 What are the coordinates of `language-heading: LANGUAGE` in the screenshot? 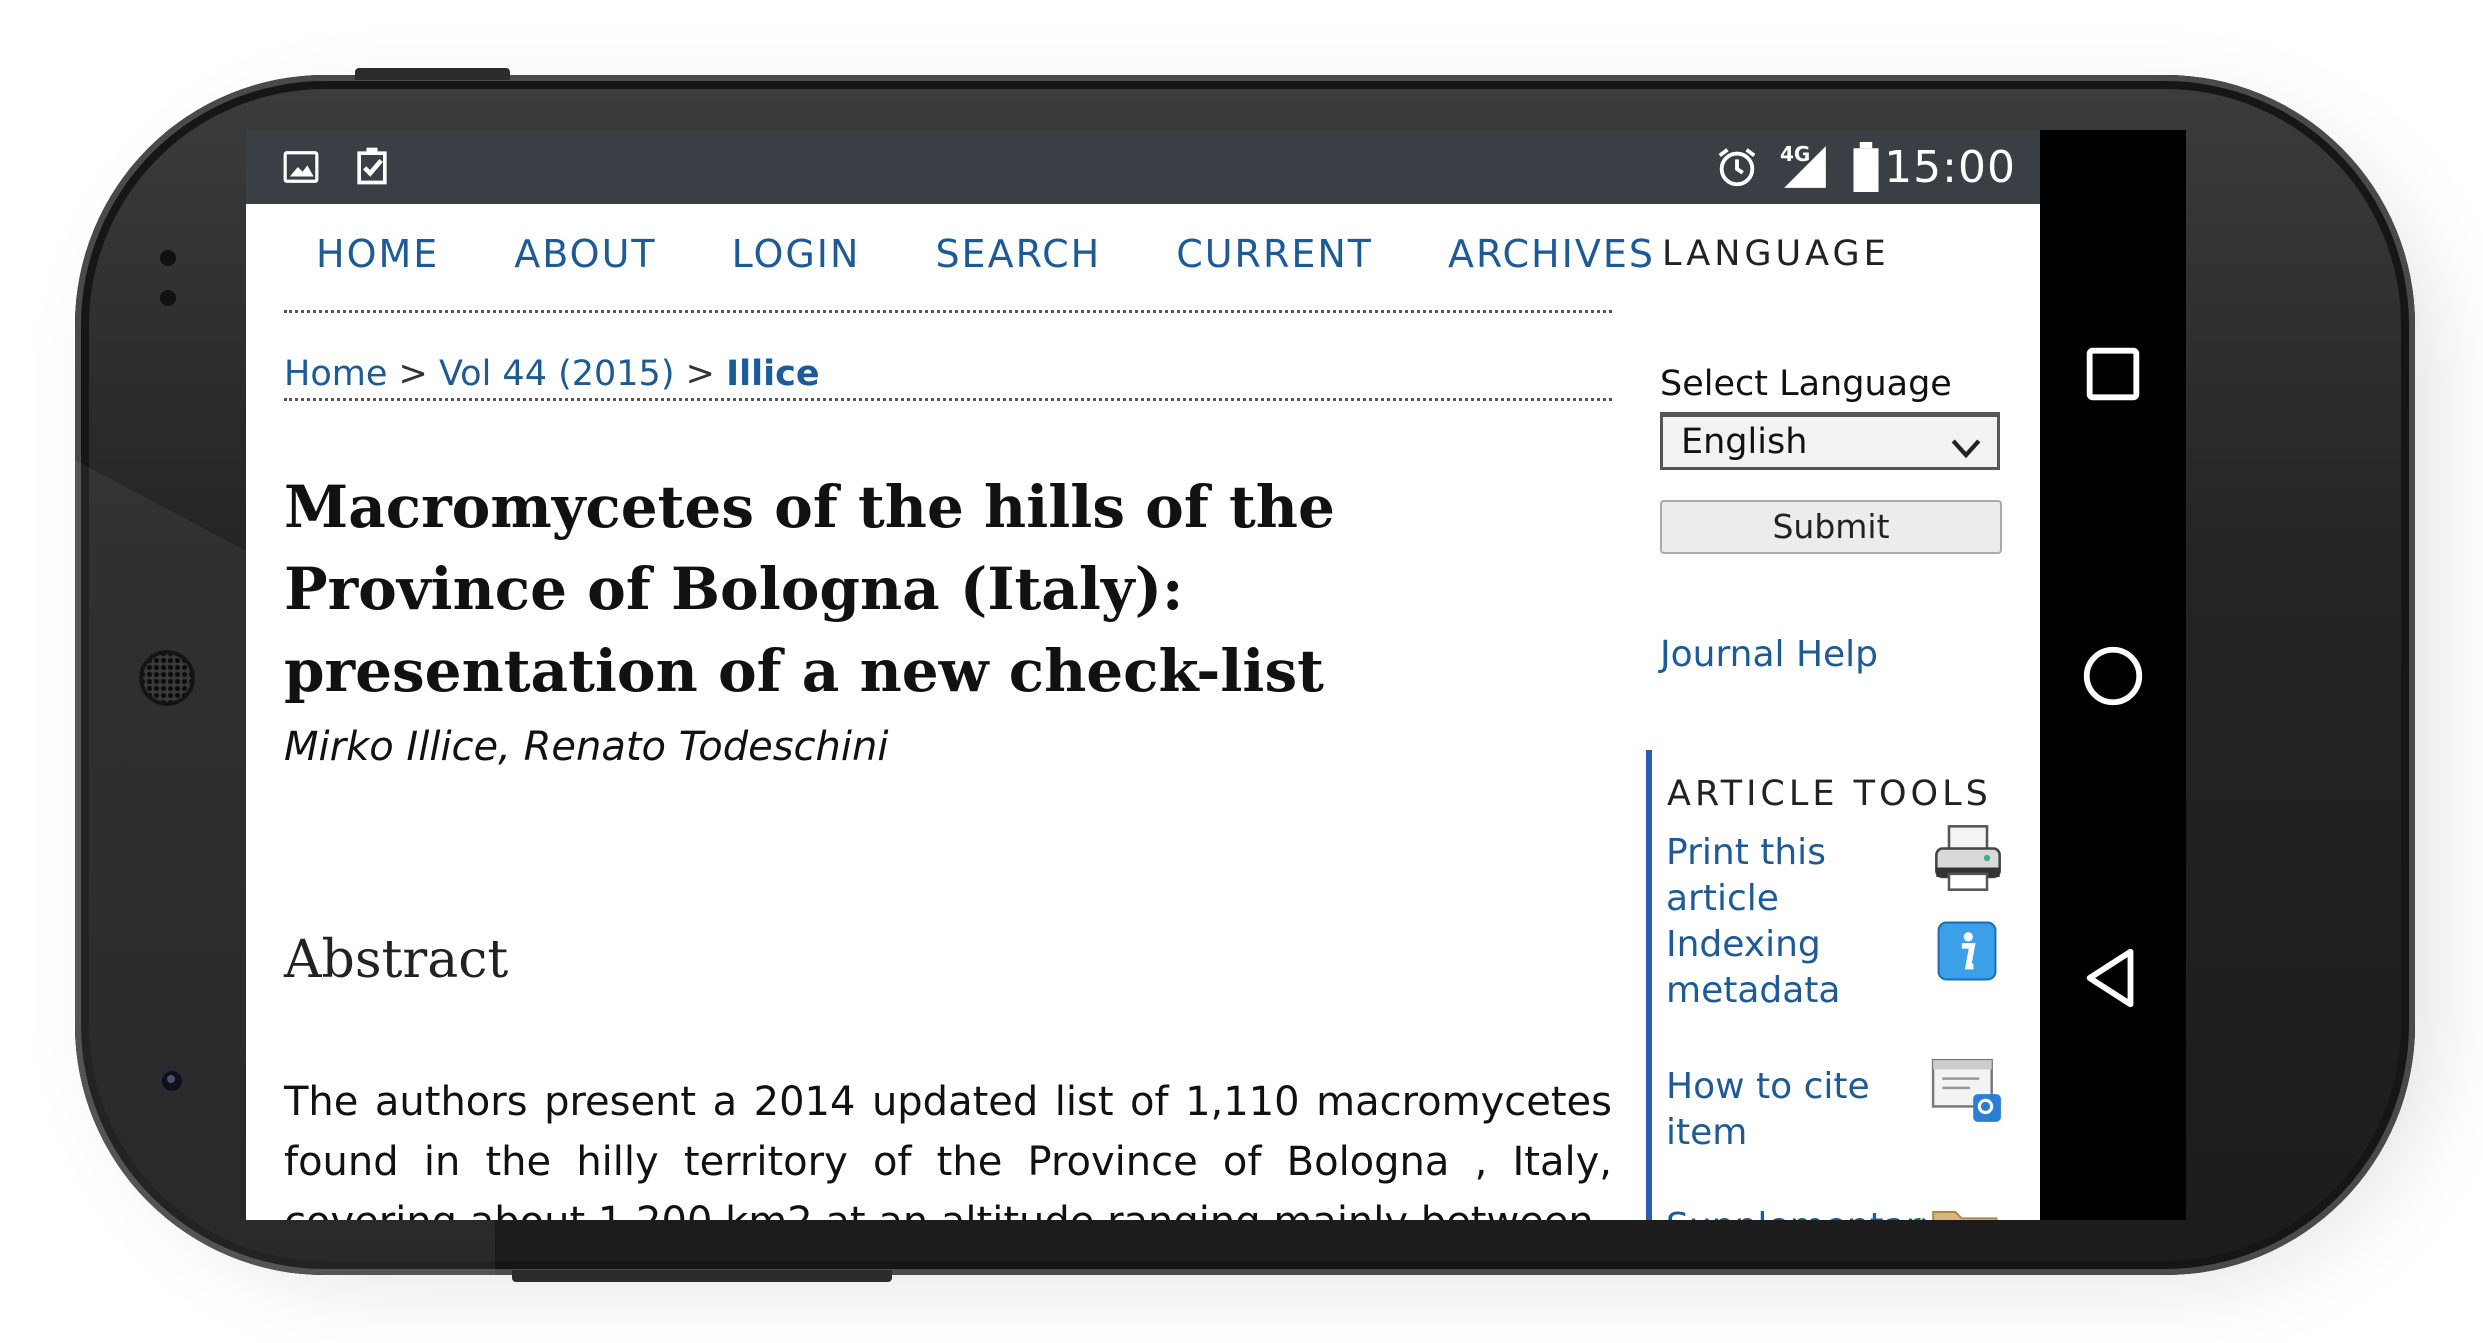 It's located at (1776, 254).